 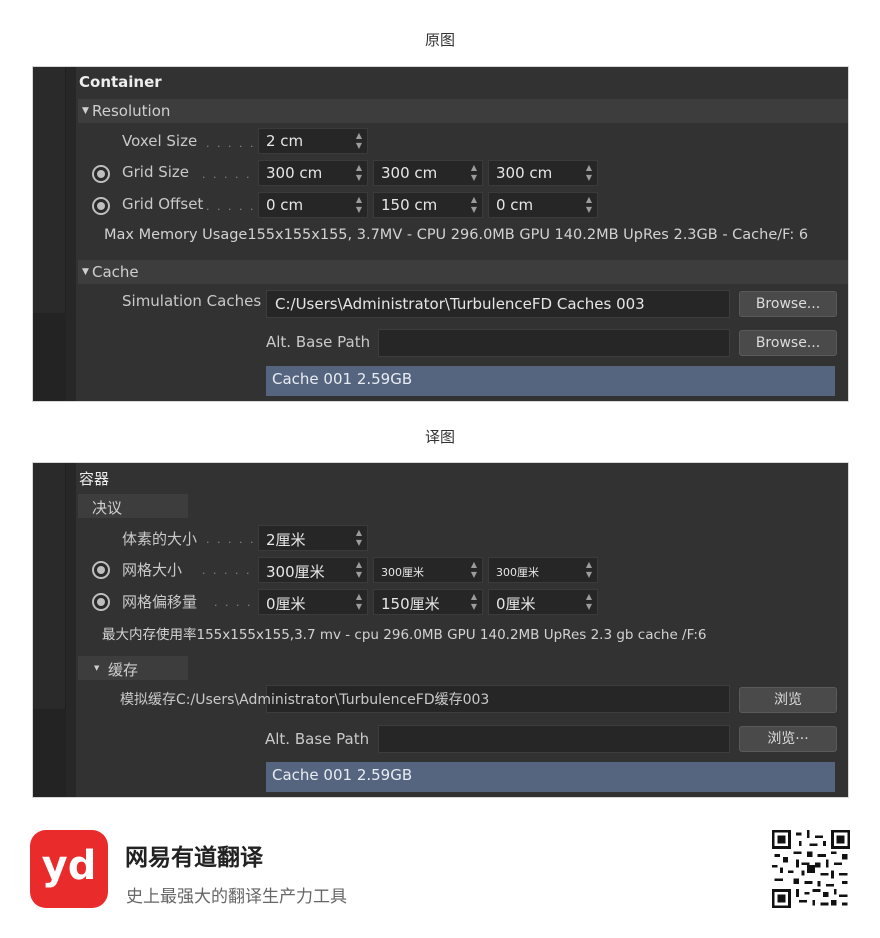 What do you see at coordinates (160, 539) in the screenshot?
I see `voxel-size-label: 体素的大小` at bounding box center [160, 539].